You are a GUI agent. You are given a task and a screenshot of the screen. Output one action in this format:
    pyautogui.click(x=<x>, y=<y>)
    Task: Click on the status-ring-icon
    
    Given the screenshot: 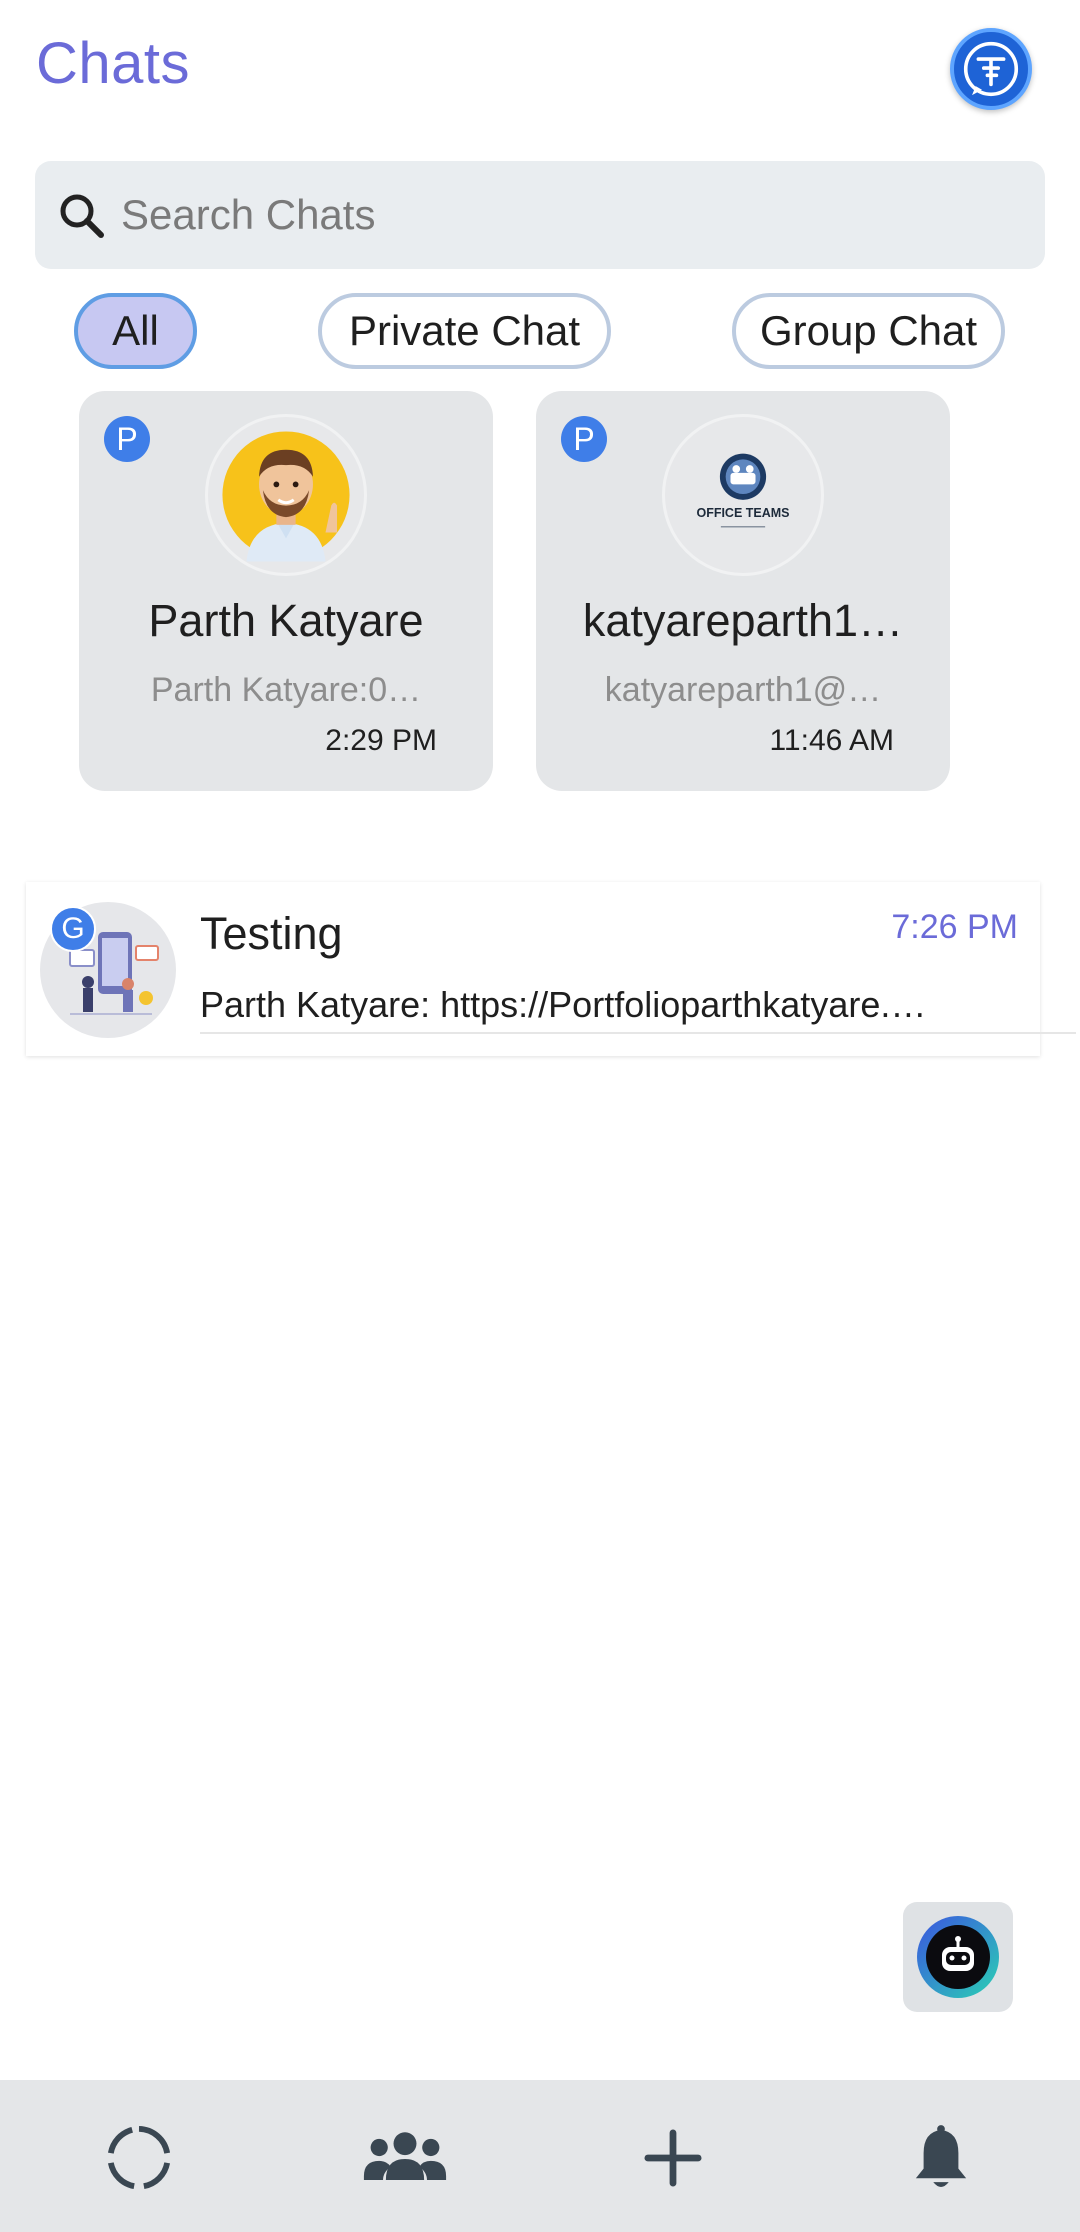 What is the action you would take?
    pyautogui.click(x=139, y=2157)
    